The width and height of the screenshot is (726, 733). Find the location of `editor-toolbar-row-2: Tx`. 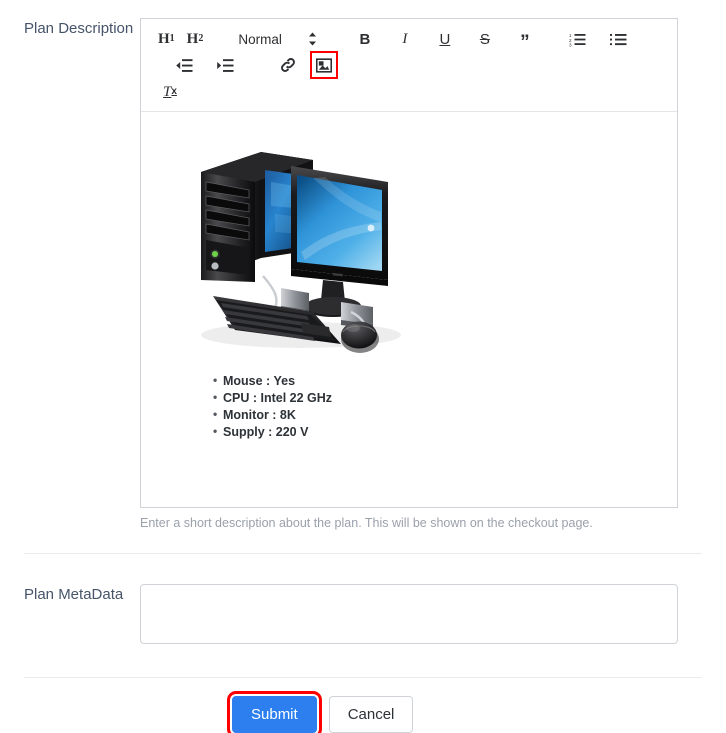

editor-toolbar-row-2: Tx is located at coordinates (412, 92).